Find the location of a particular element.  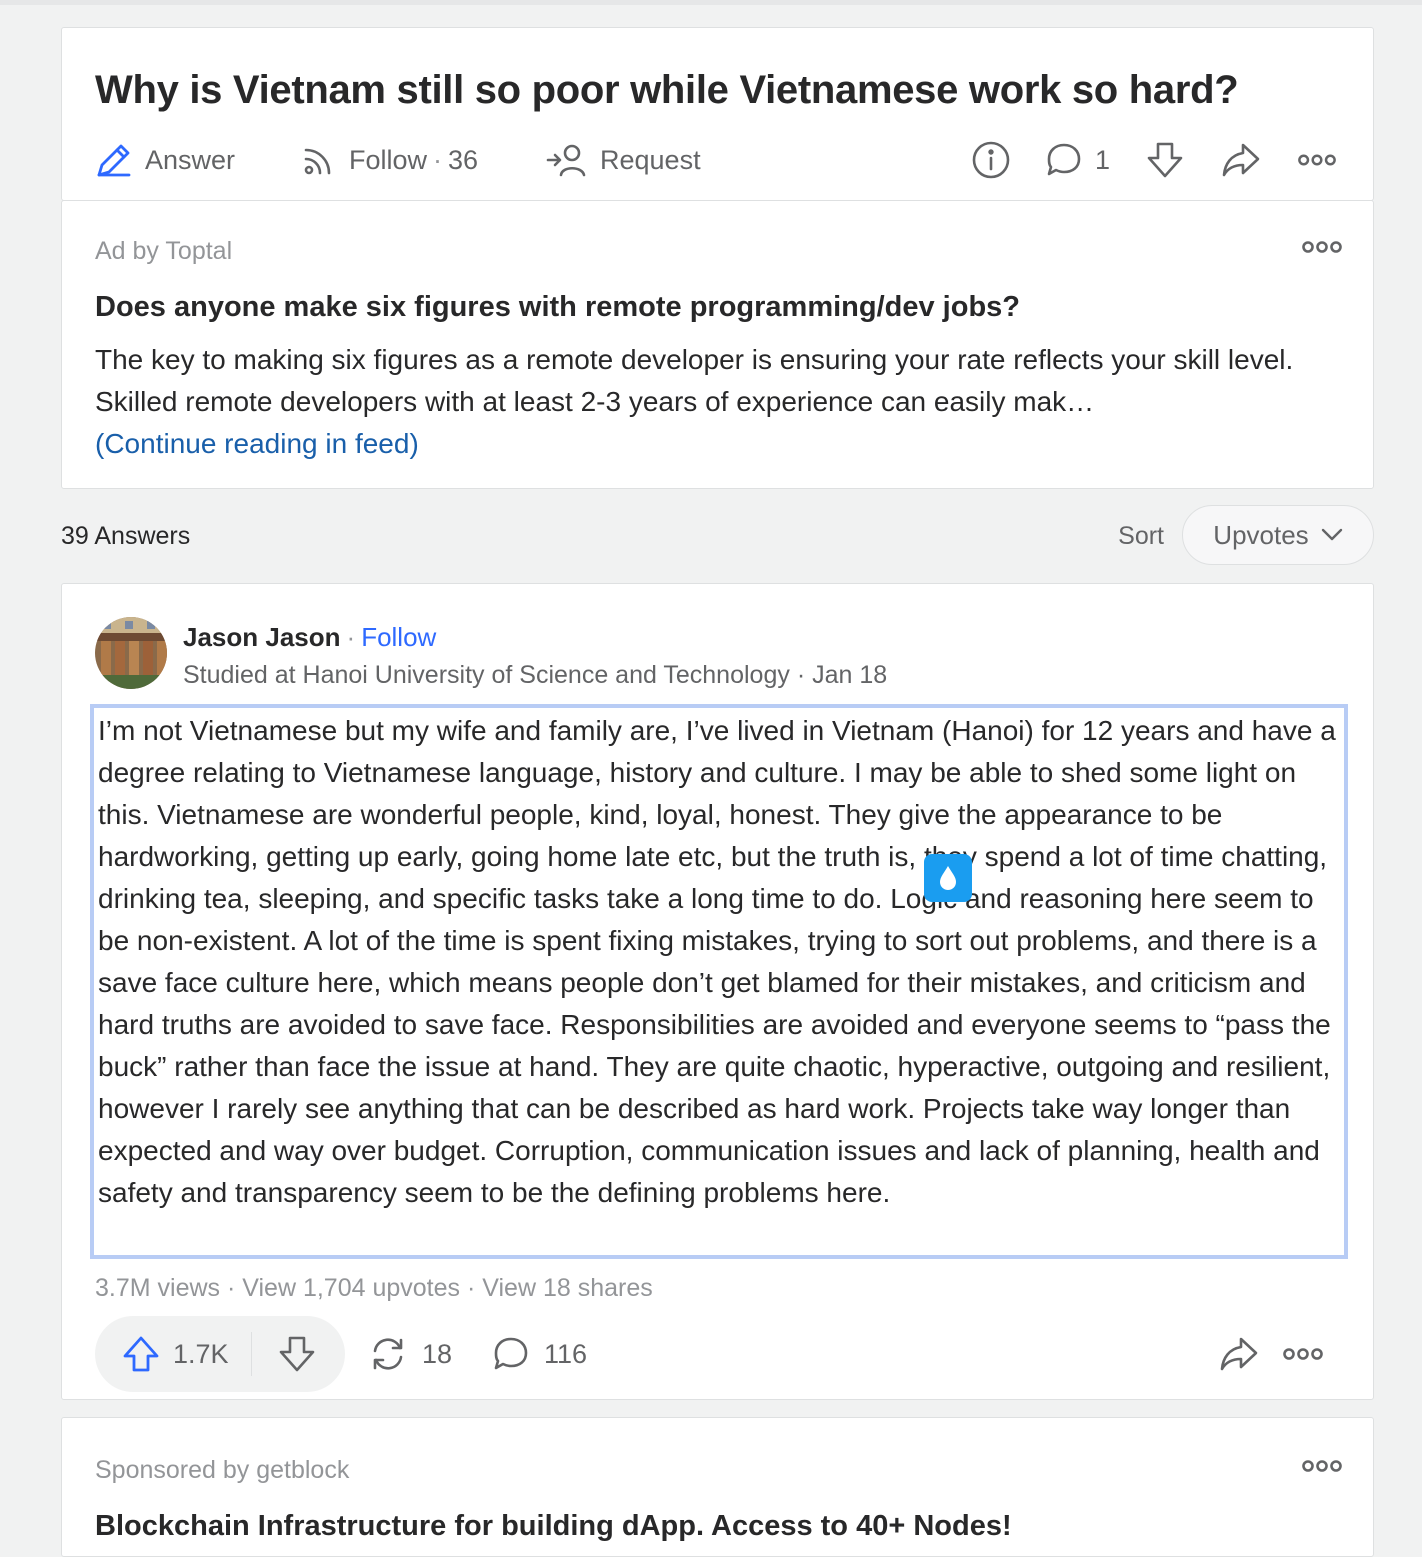

pencil-answer-icon is located at coordinates (114, 160).